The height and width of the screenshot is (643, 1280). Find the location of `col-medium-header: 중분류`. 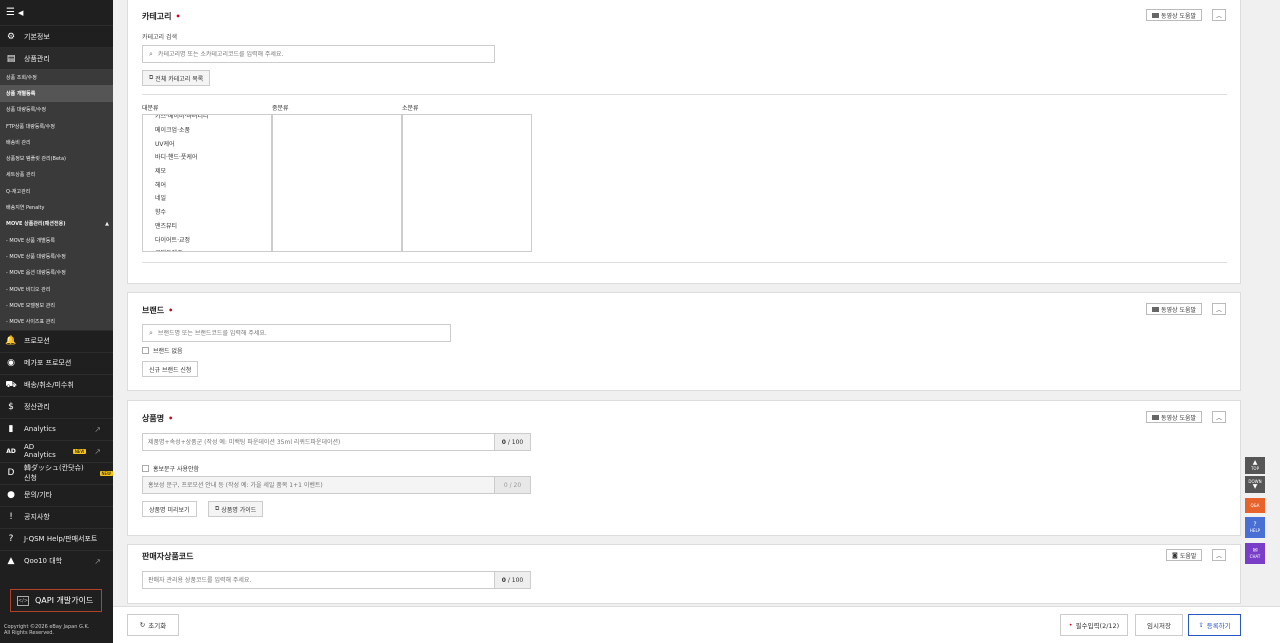

col-medium-header: 중분류 is located at coordinates (280, 108).